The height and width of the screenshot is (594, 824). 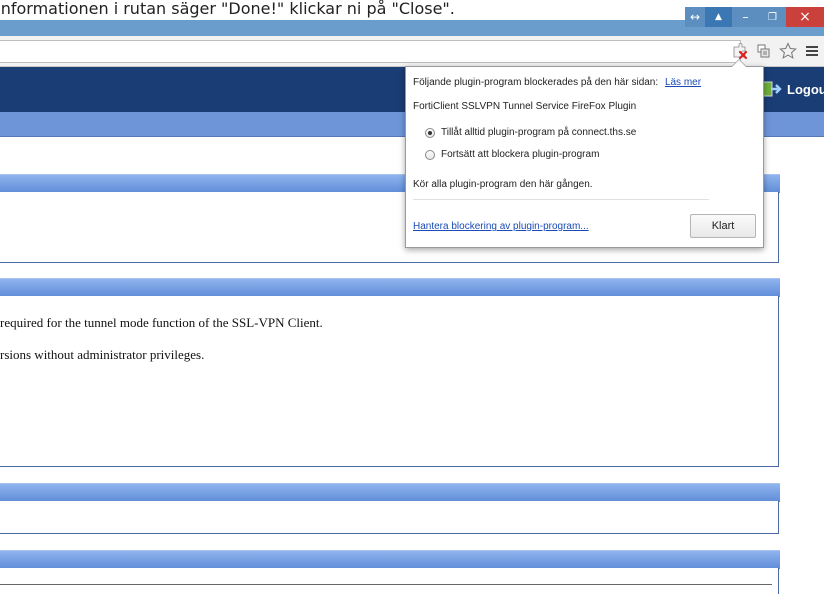 I want to click on learn-more-link: Läs mer, so click(x=683, y=82).